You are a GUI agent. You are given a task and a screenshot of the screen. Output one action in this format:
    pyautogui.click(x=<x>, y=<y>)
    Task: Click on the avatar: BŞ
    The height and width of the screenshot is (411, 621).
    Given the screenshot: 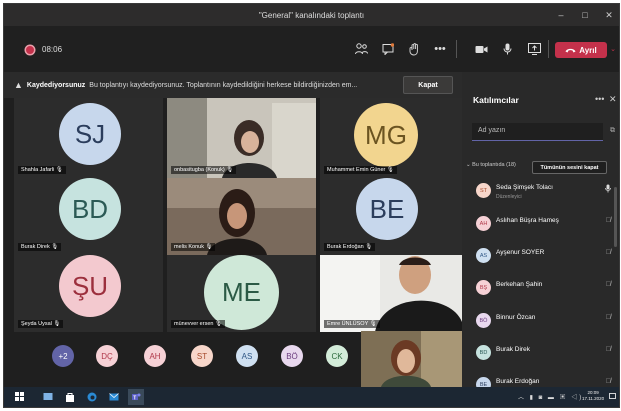 What is the action you would take?
    pyautogui.click(x=483, y=287)
    